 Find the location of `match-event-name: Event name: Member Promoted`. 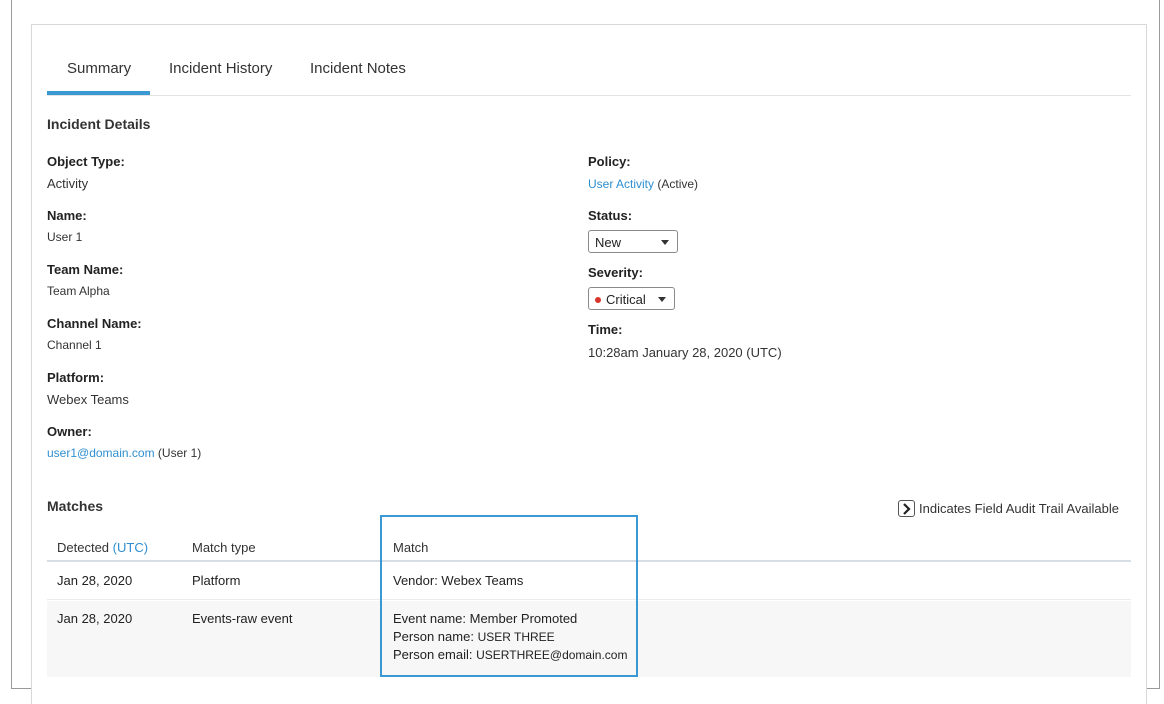

match-event-name: Event name: Member Promoted is located at coordinates (485, 618).